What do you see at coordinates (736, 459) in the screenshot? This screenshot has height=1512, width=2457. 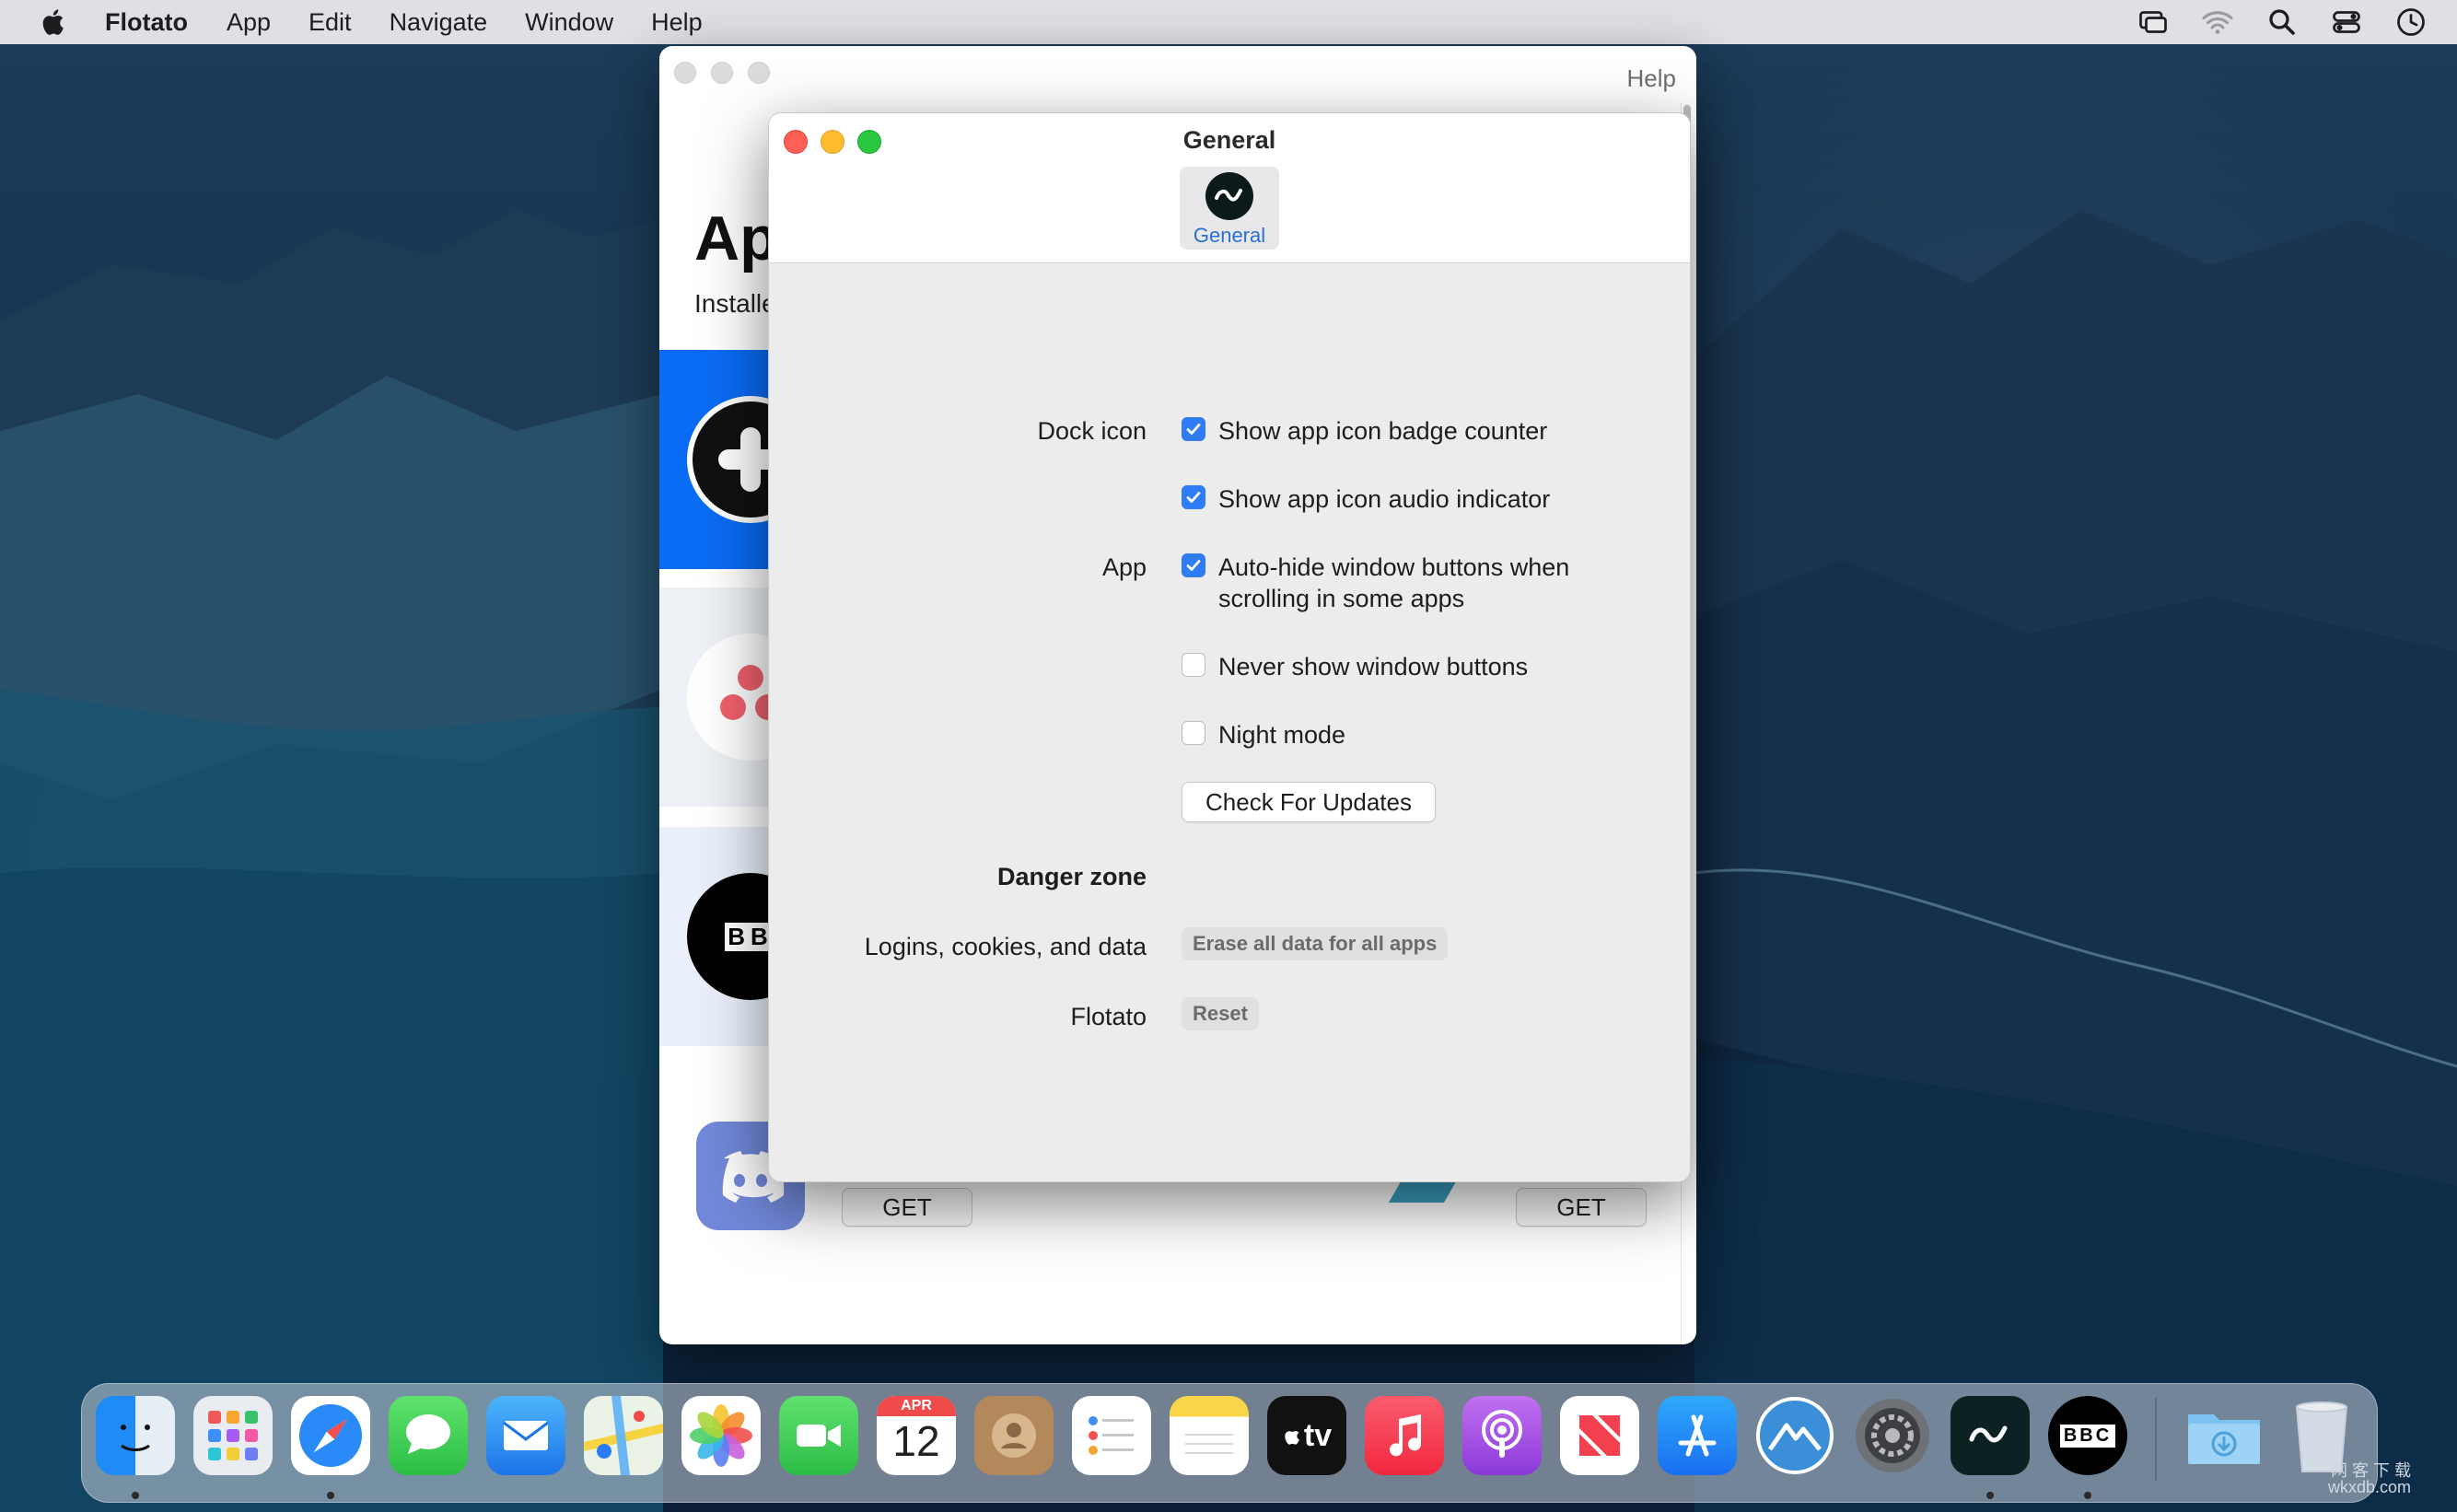 I see `app-card-selected` at bounding box center [736, 459].